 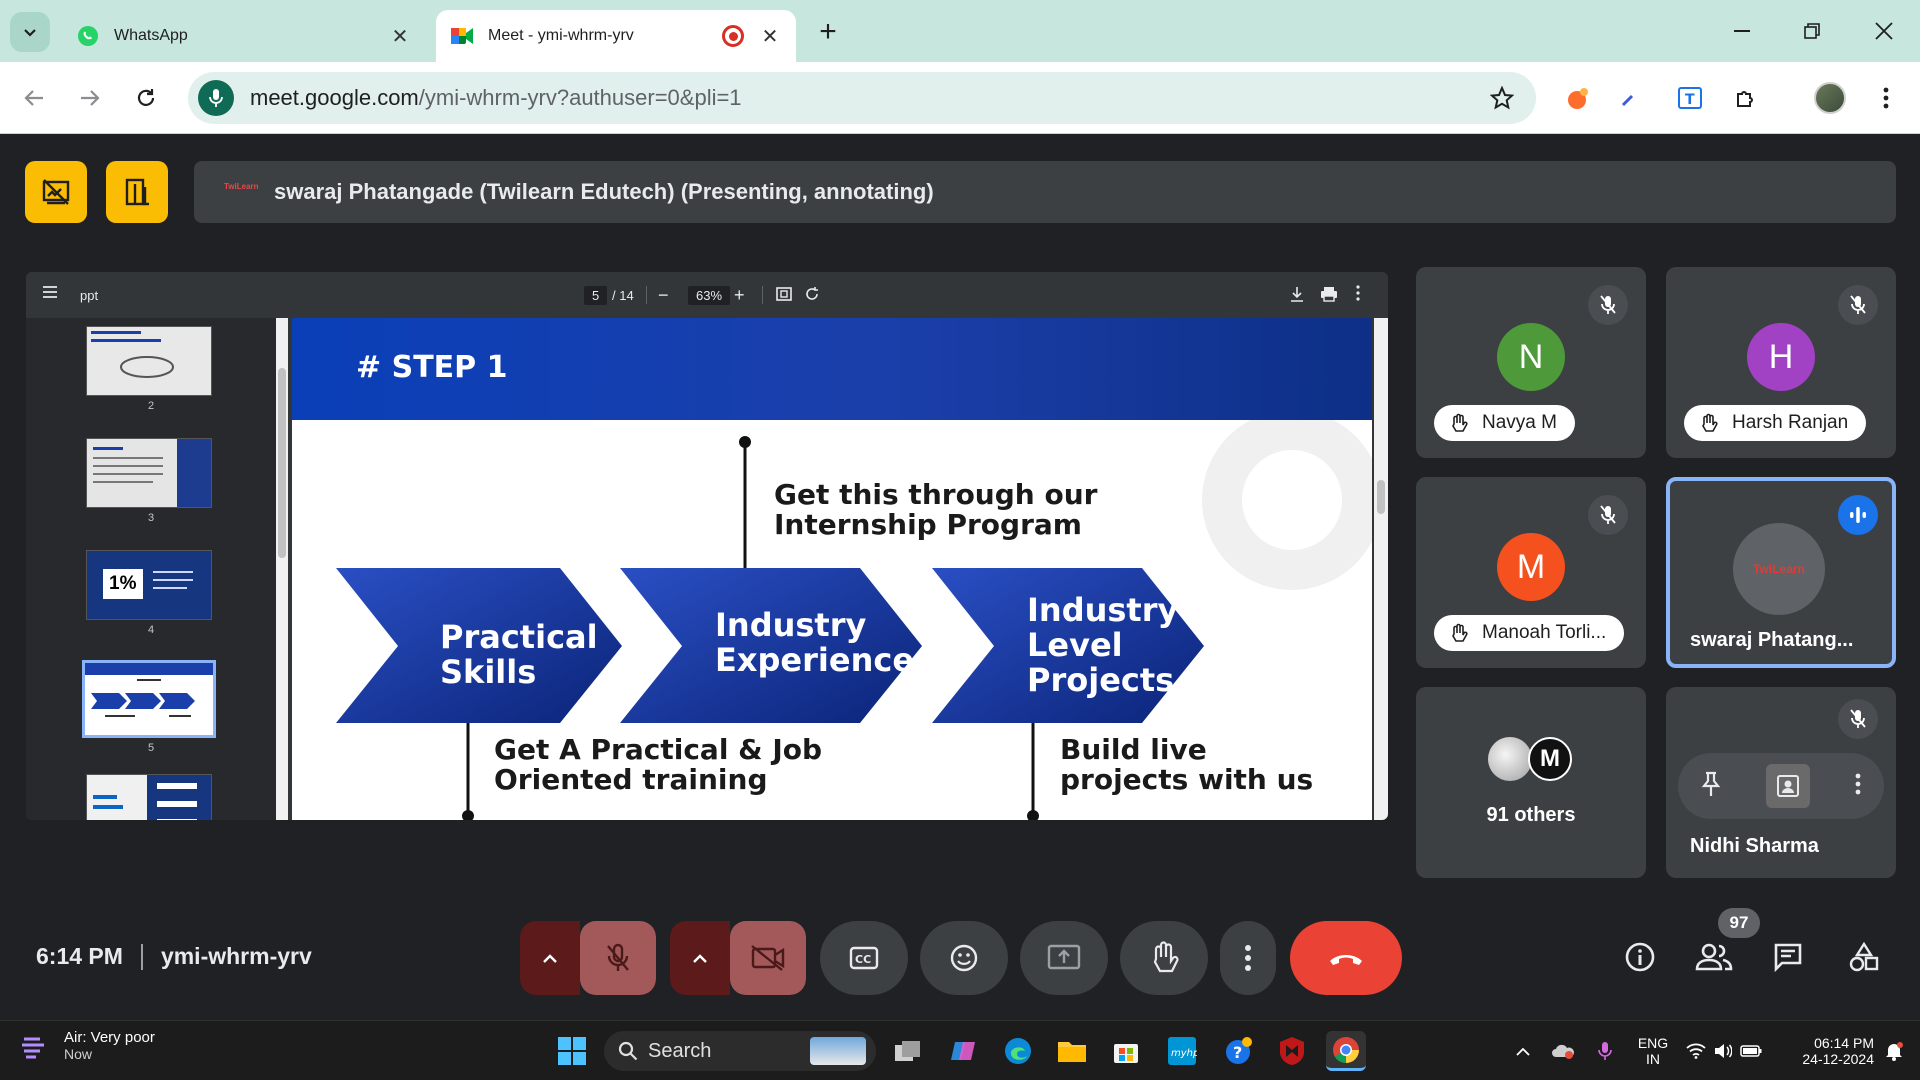 I want to click on participant-tile: Nidhi Sharma, so click(x=1781, y=782).